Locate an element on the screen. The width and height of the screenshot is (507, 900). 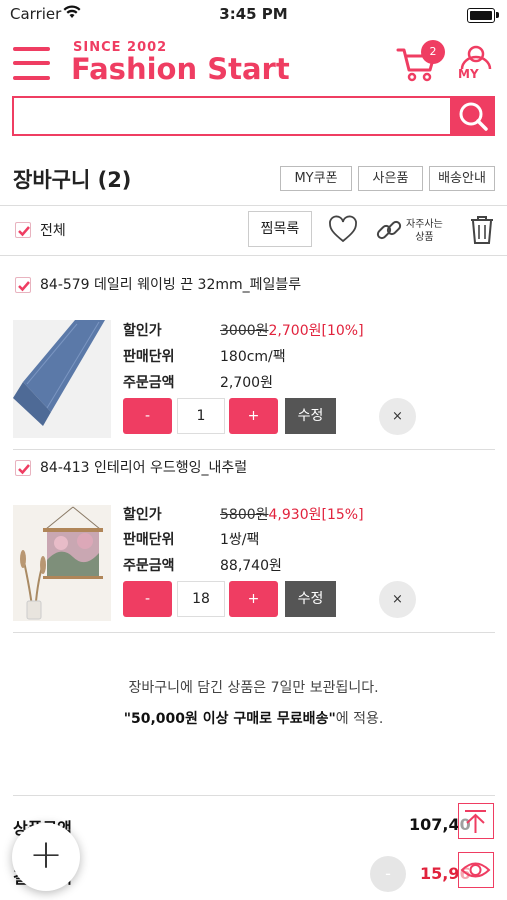
plus-icon: + is located at coordinates (46, 857).